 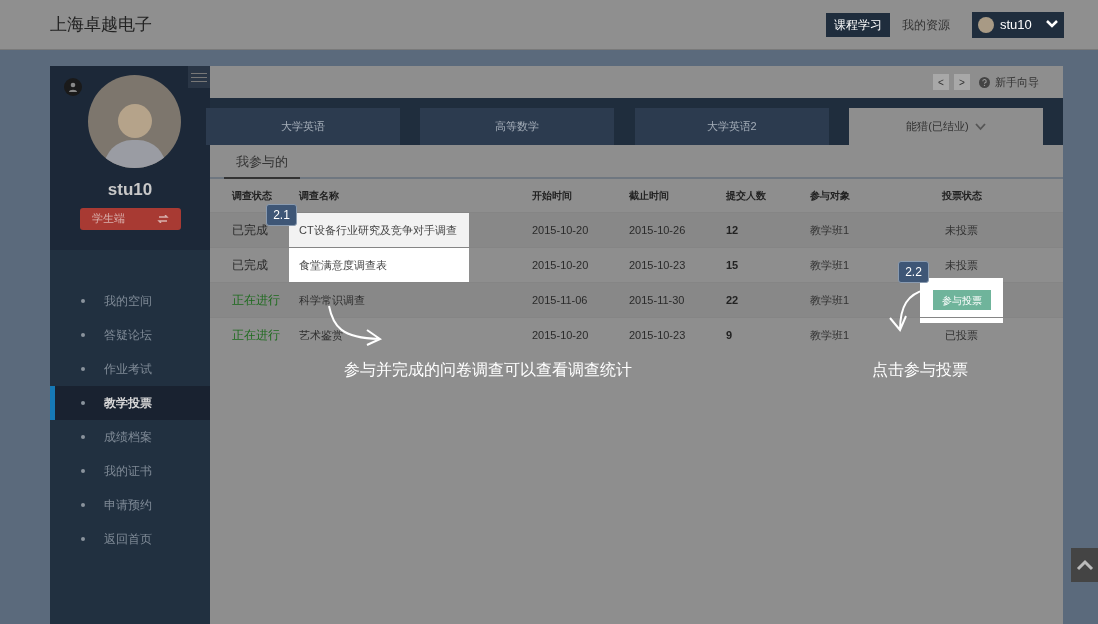 I want to click on survey-name: 科学常识调查, so click(x=332, y=300).